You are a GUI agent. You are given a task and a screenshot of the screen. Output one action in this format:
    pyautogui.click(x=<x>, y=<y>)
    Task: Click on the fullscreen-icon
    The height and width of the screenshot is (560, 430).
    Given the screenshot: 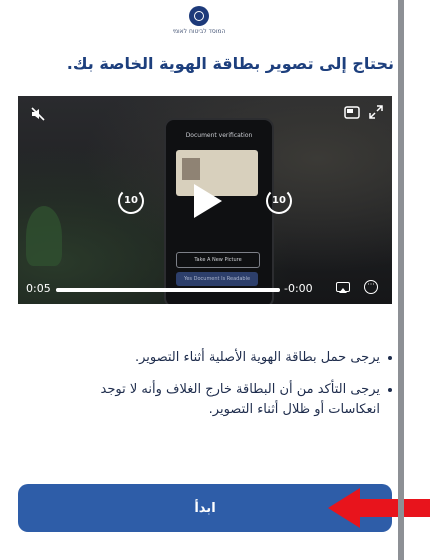 What is the action you would take?
    pyautogui.click(x=376, y=112)
    